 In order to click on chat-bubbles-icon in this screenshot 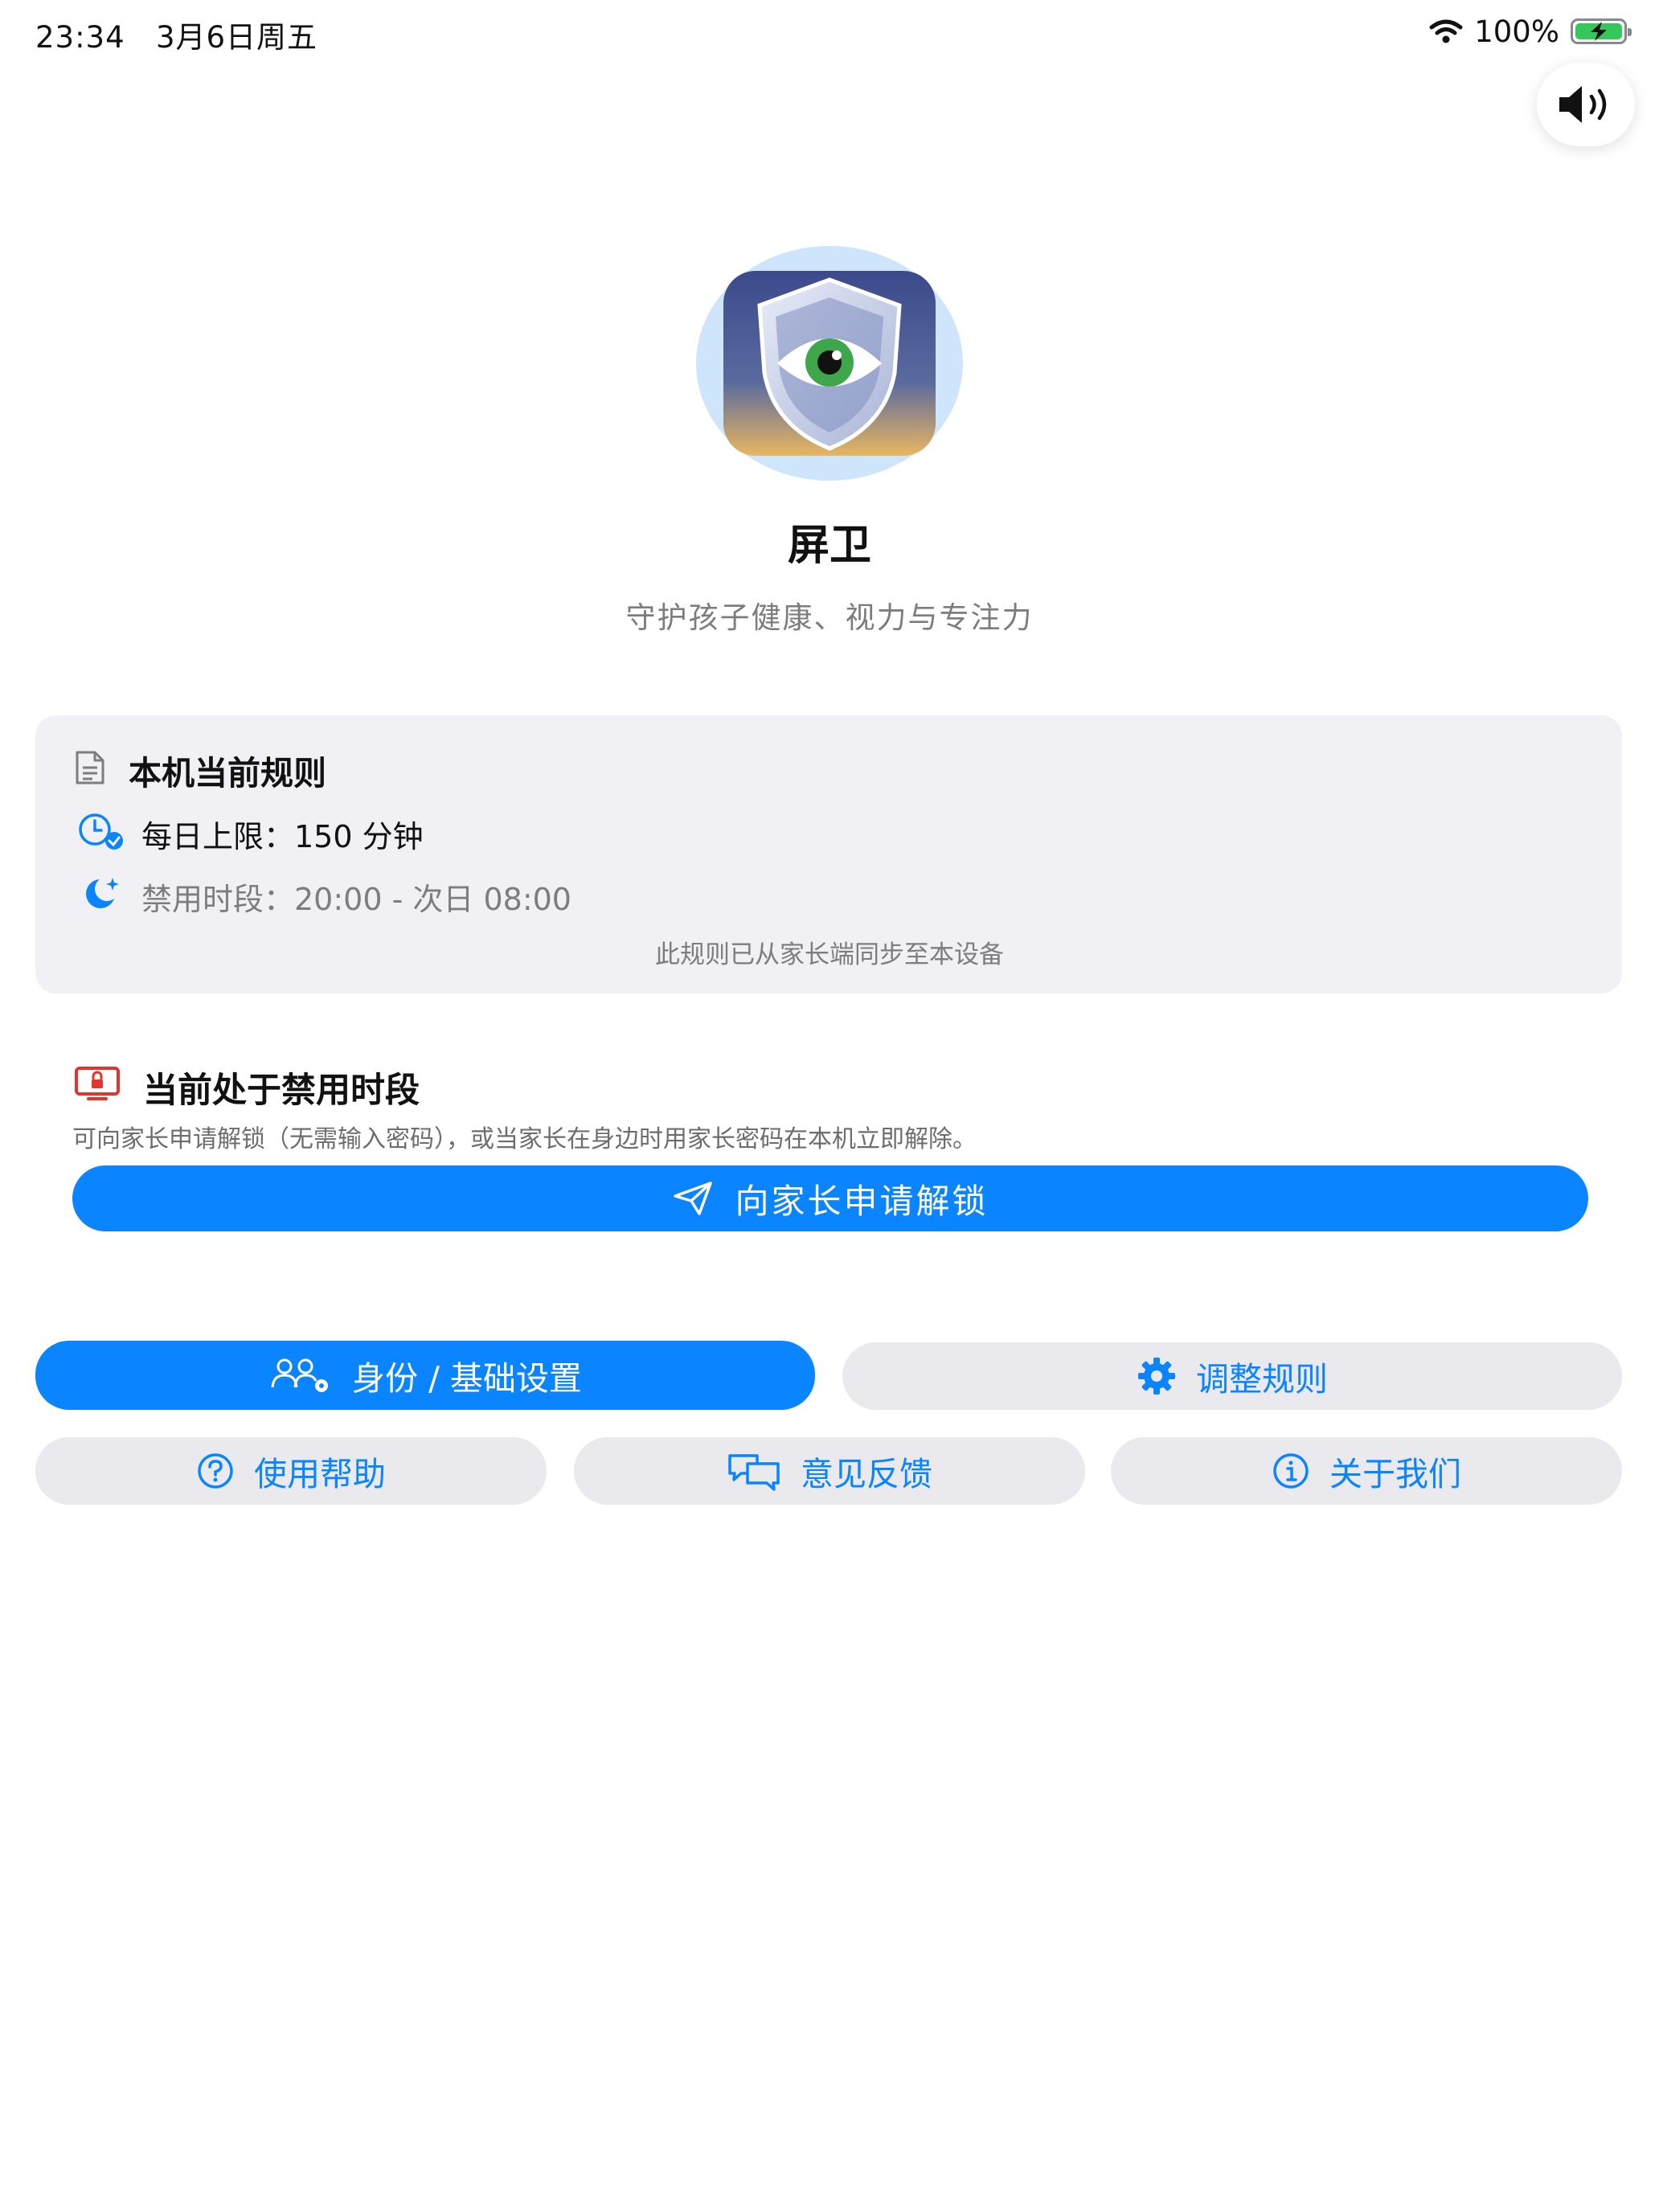, I will do `click(754, 1472)`.